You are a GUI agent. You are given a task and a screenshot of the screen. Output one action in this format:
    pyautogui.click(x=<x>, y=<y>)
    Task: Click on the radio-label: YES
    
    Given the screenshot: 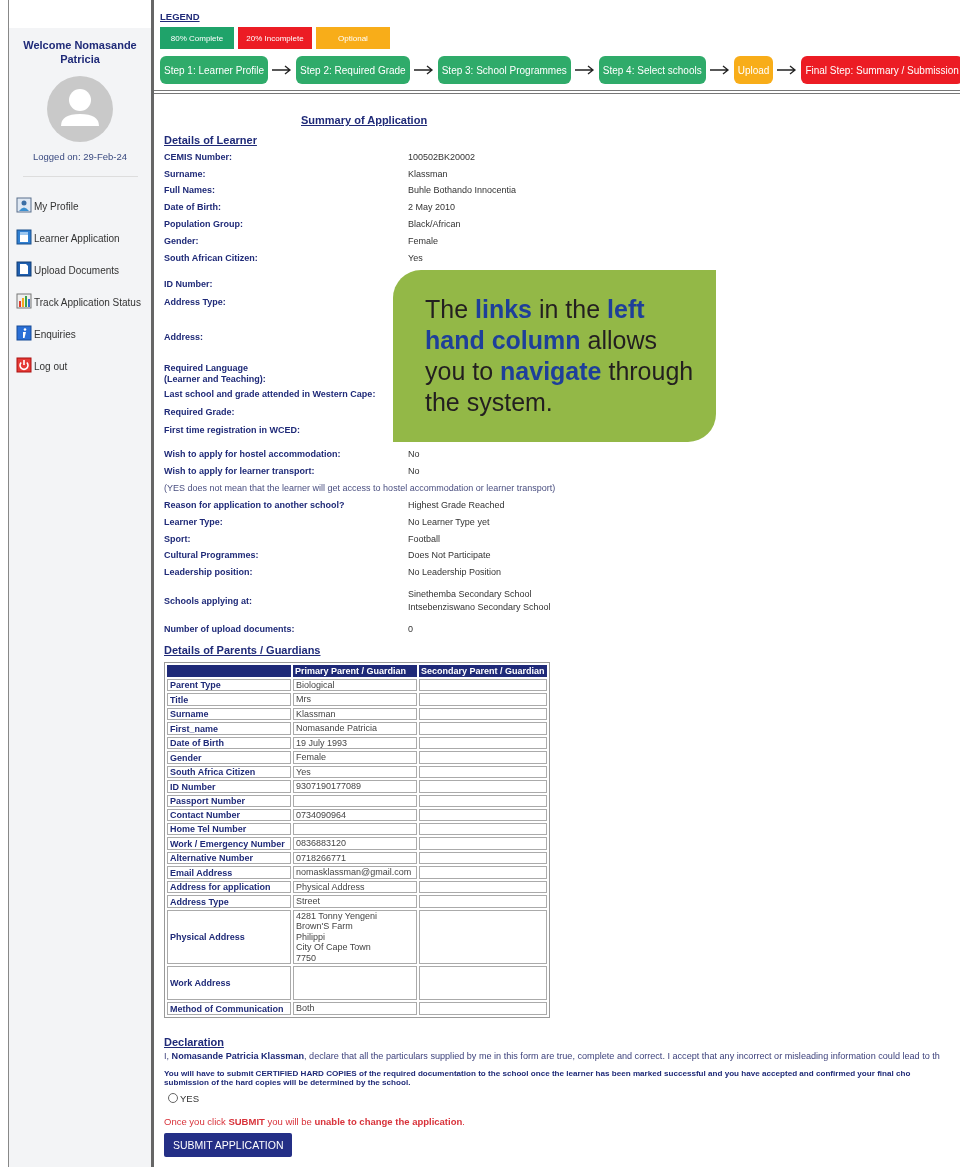 What is the action you would take?
    pyautogui.click(x=189, y=1098)
    